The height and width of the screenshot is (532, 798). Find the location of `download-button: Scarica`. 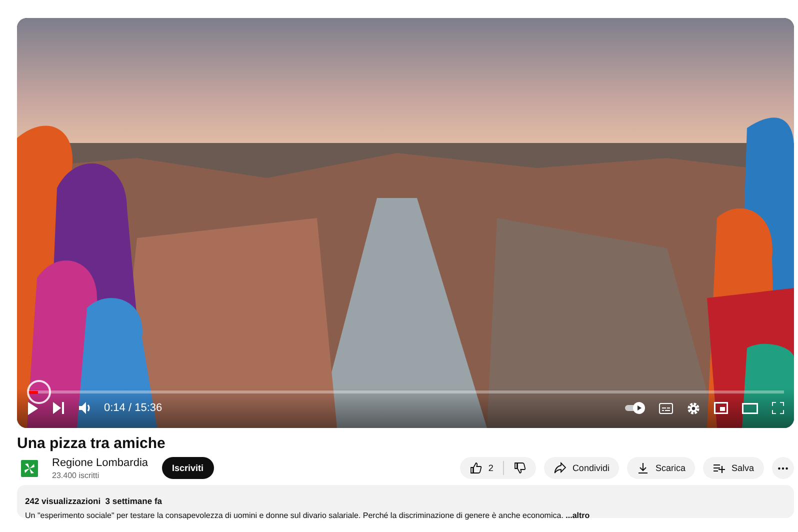

download-button: Scarica is located at coordinates (661, 468).